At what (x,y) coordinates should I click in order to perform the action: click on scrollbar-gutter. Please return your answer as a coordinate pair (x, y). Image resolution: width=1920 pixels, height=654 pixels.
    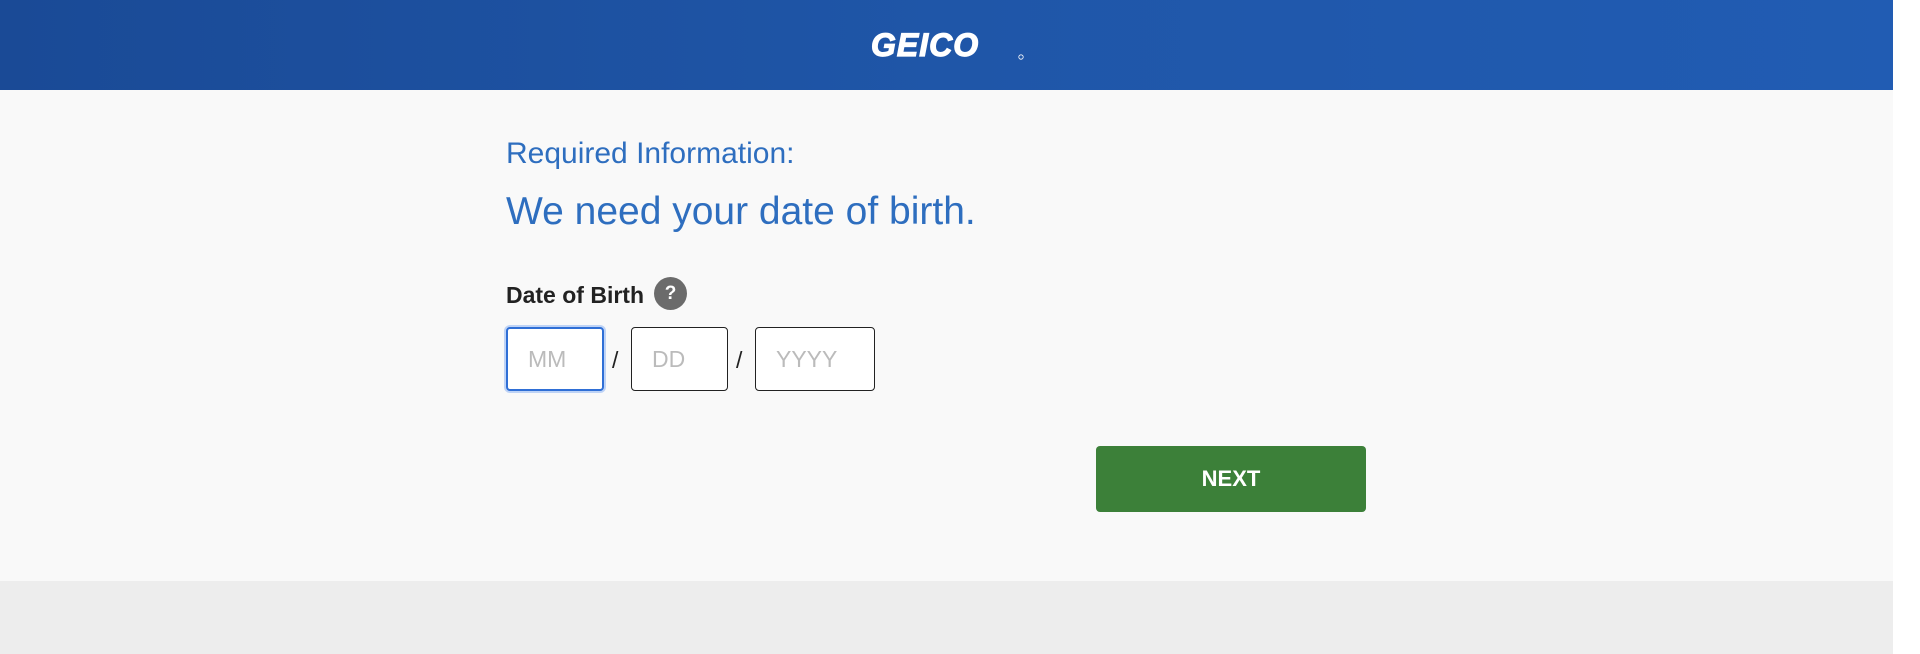
    Looking at the image, I should click on (1906, 327).